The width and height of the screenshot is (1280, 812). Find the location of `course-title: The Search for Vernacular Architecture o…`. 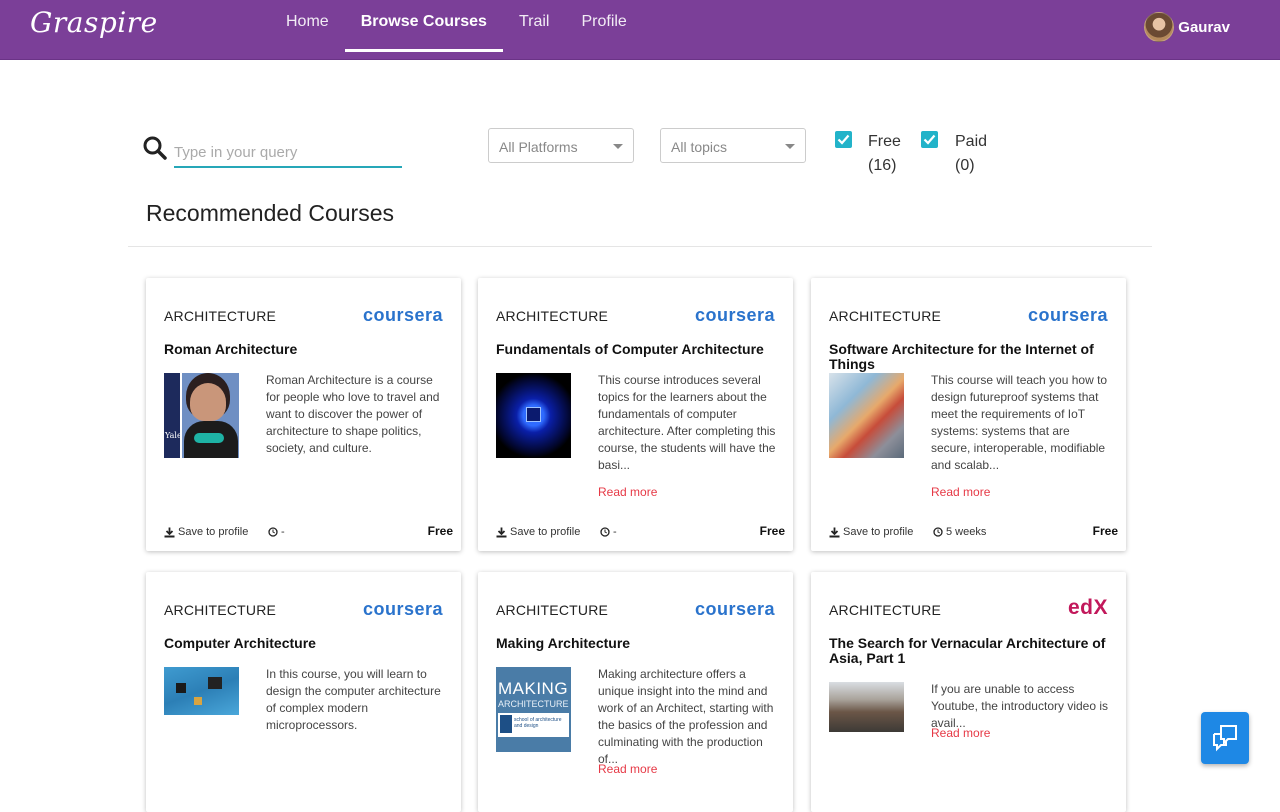

course-title: The Search for Vernacular Architecture o… is located at coordinates (969, 651).